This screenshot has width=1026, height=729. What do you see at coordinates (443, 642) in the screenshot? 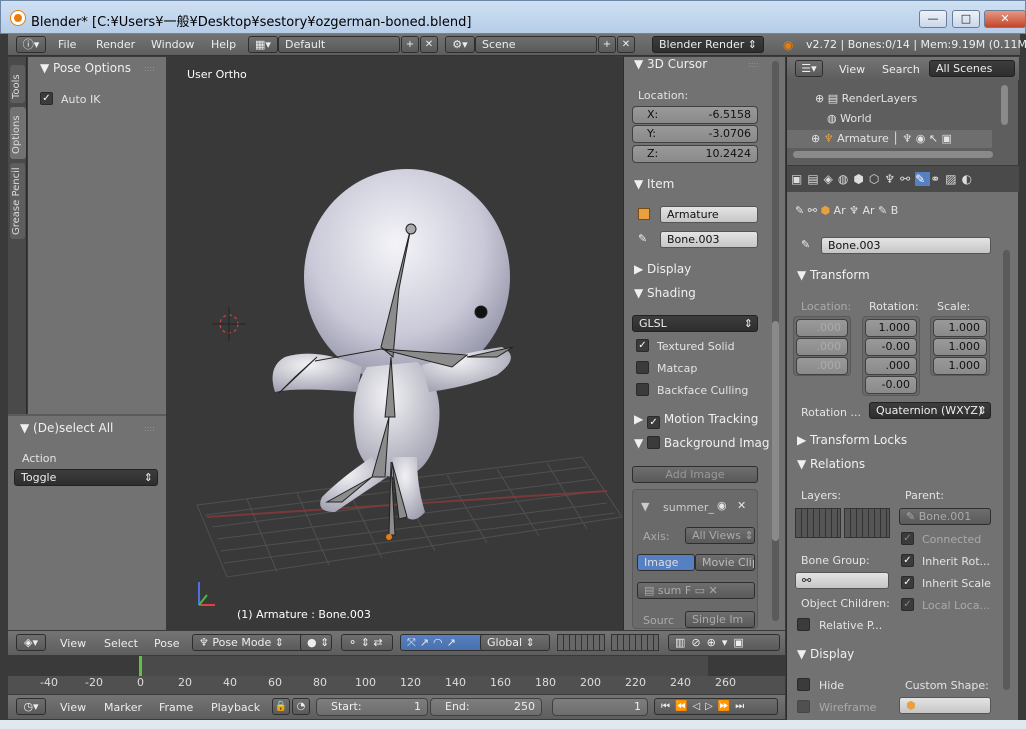
I see `manipulator-toggle: ⤧↗◠↗` at bounding box center [443, 642].